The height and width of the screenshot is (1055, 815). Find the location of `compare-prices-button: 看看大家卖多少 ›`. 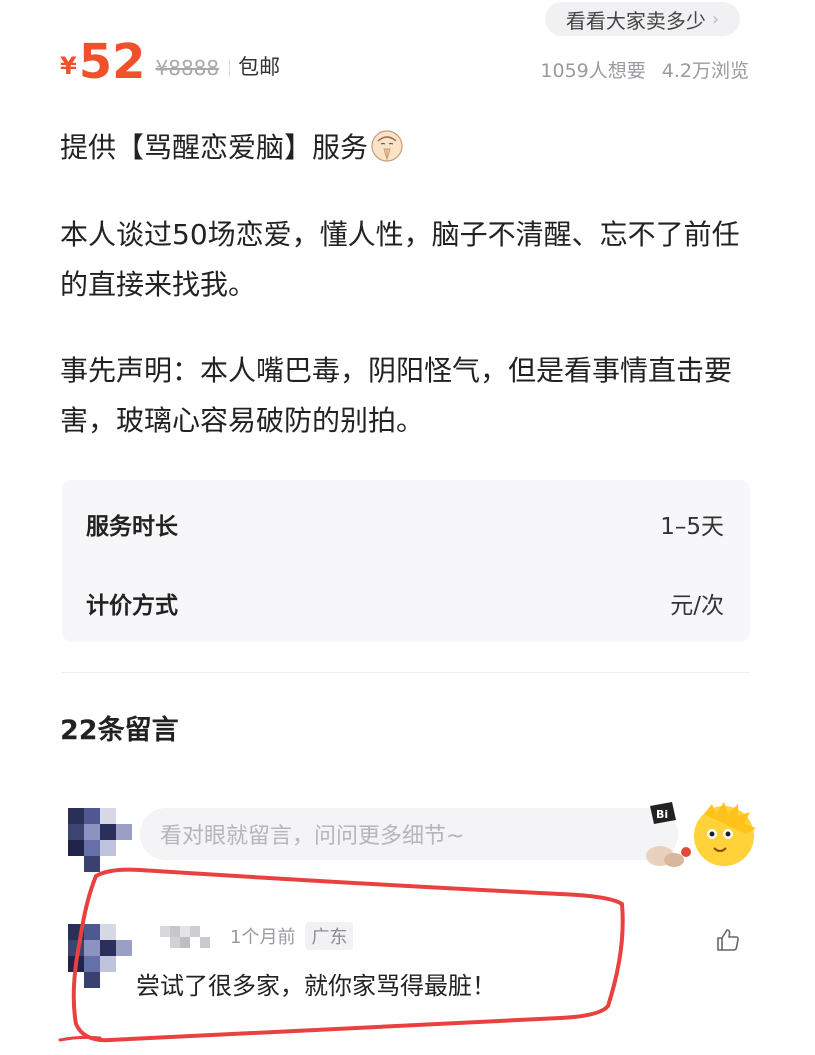

compare-prices-button: 看看大家卖多少 › is located at coordinates (642, 19).